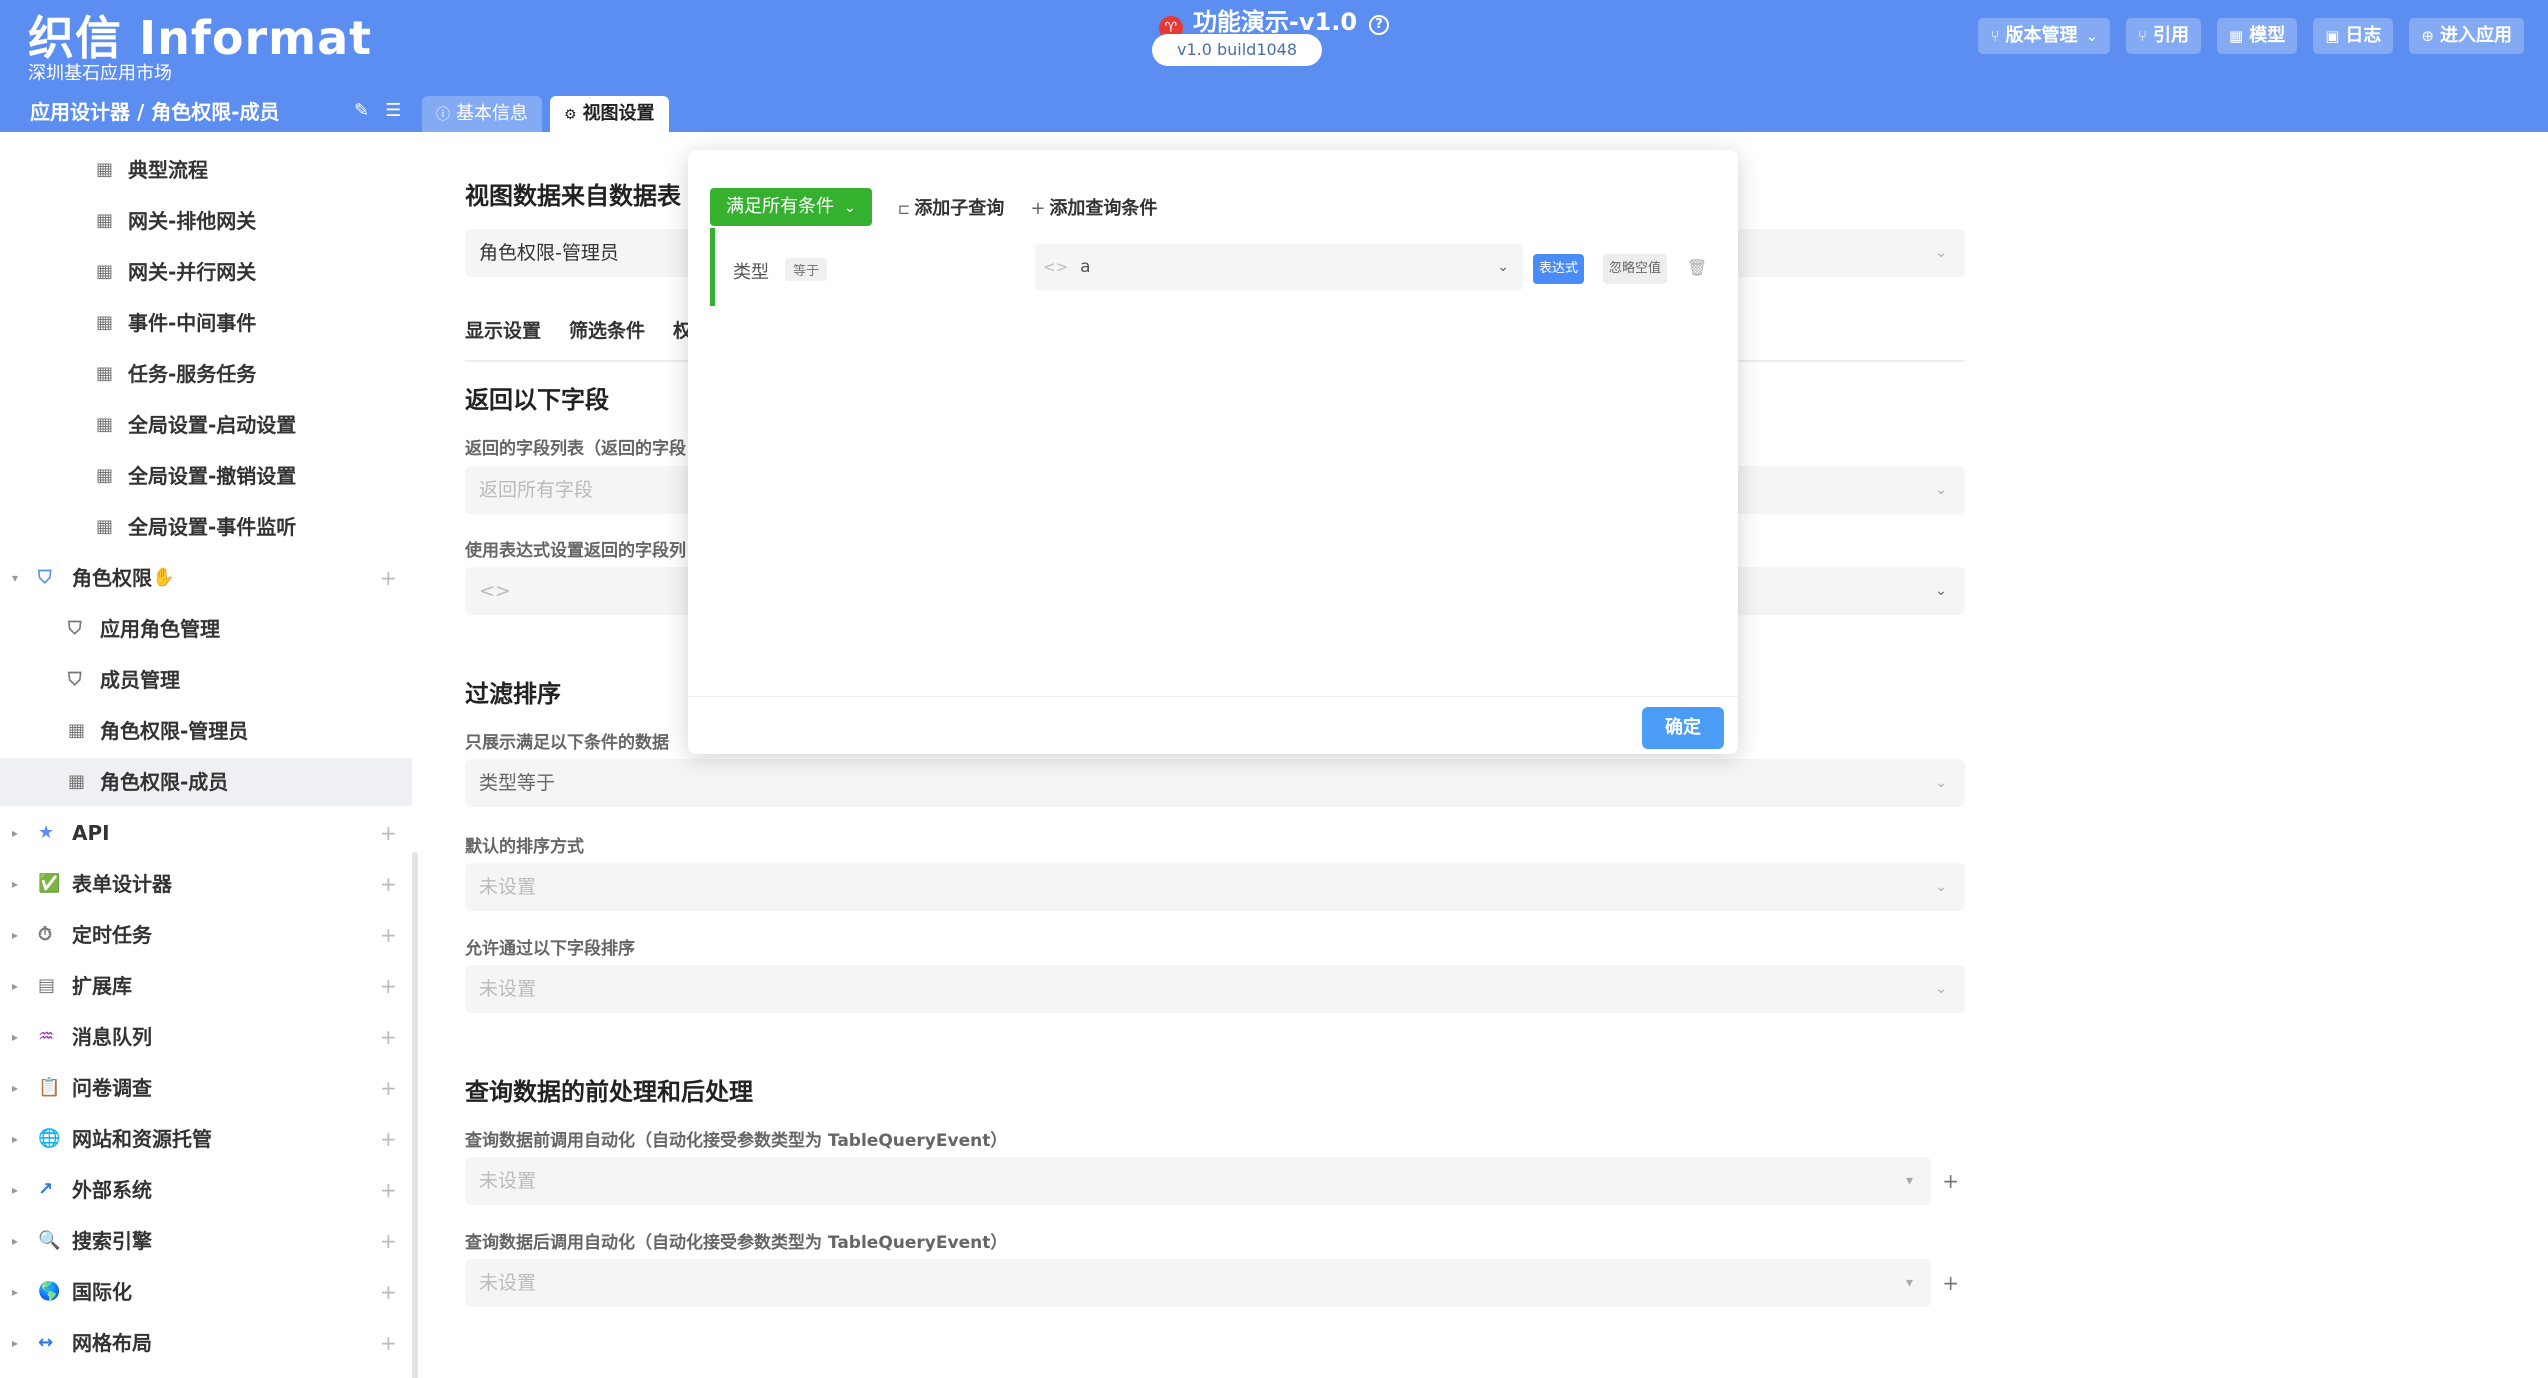 This screenshot has width=2548, height=1378. I want to click on wave-icon: ♒, so click(46, 1036).